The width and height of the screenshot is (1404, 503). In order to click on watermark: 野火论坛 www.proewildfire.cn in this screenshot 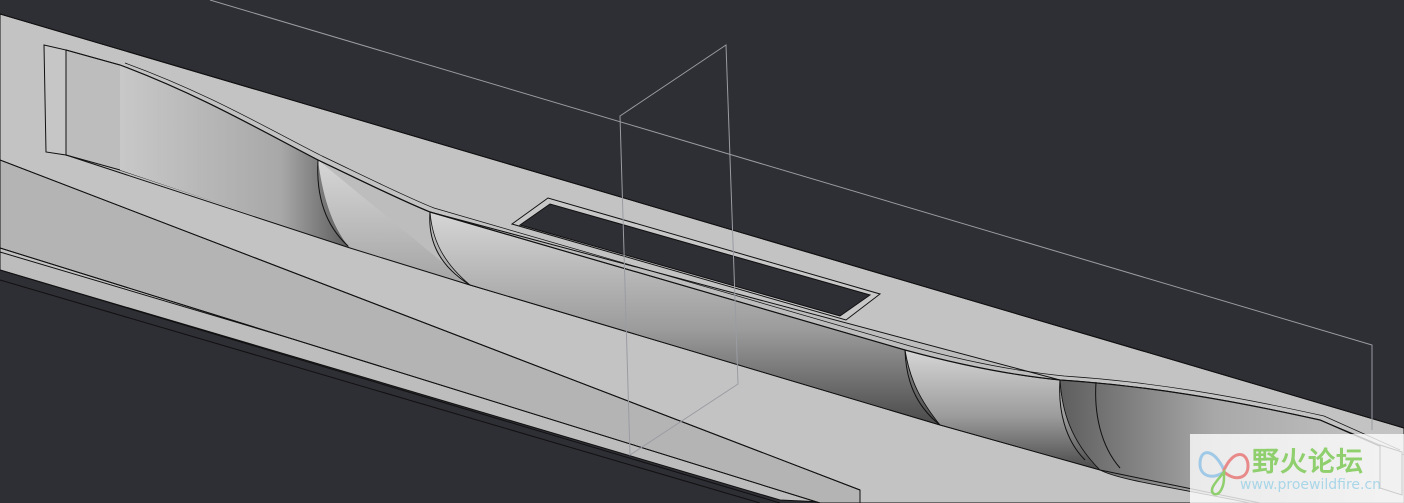, I will do `click(1297, 468)`.